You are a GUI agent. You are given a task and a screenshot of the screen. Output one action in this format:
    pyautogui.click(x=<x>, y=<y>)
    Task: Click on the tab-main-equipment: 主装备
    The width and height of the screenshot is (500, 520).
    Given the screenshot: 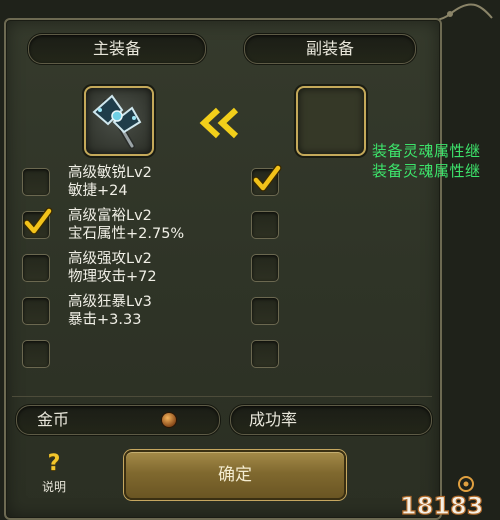 What is the action you would take?
    pyautogui.click(x=117, y=49)
    